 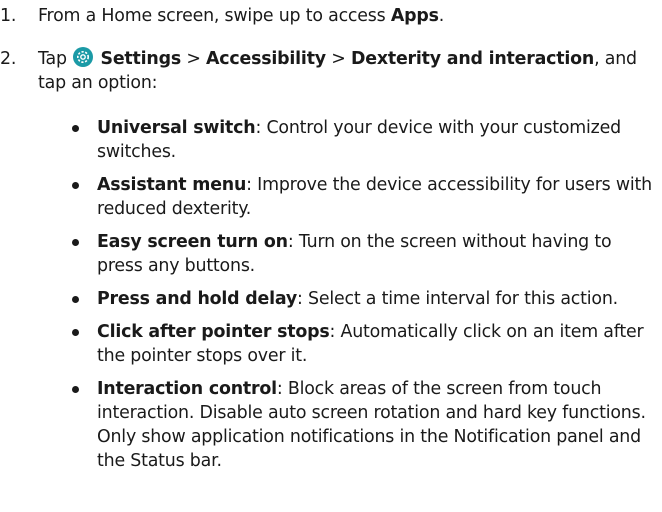 I want to click on option-term: Assistant menu, so click(x=172, y=185).